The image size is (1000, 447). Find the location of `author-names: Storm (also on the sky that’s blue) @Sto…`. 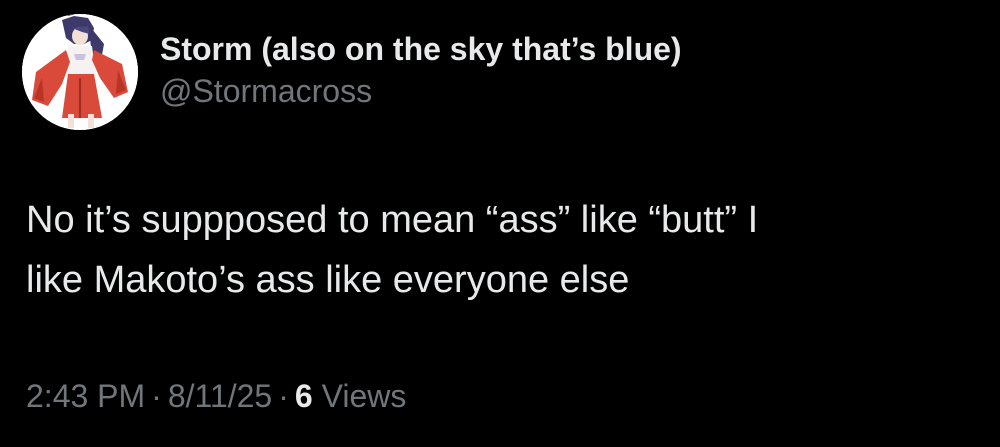

author-names: Storm (also on the sky that’s blue) @Sto… is located at coordinates (421, 70).